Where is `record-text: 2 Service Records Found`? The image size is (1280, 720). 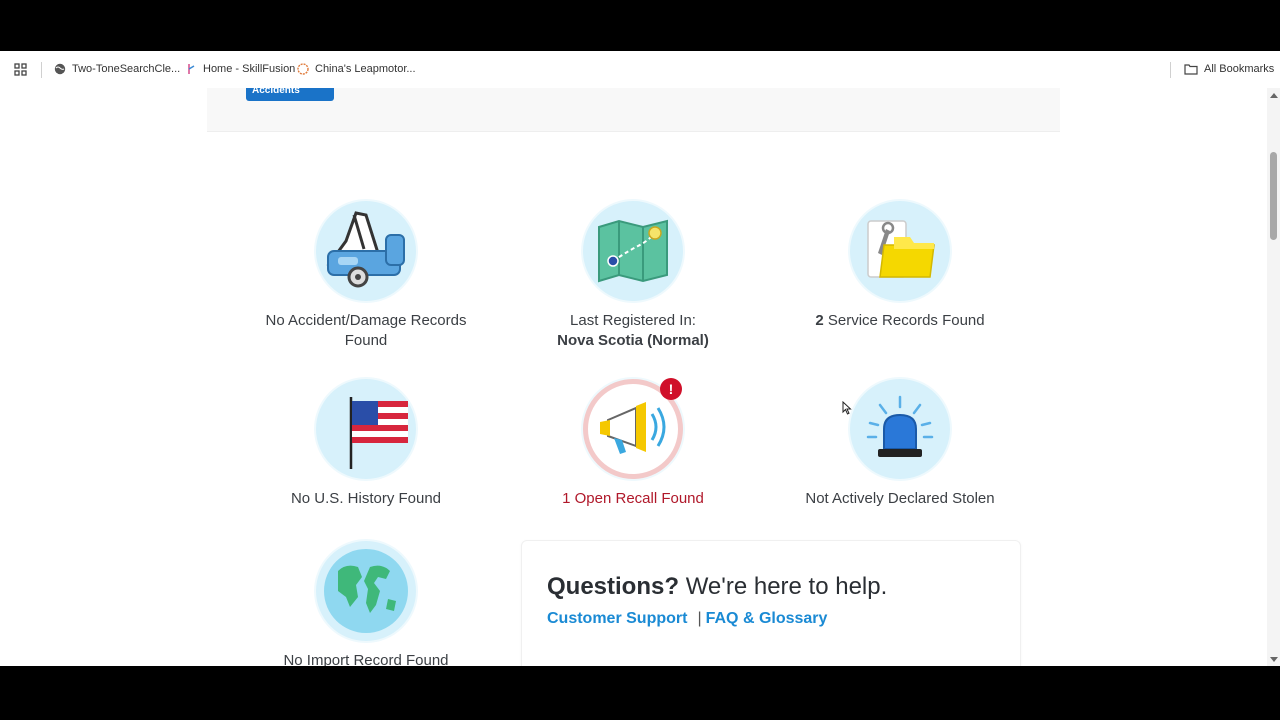
record-text: 2 Service Records Found is located at coordinates (900, 321).